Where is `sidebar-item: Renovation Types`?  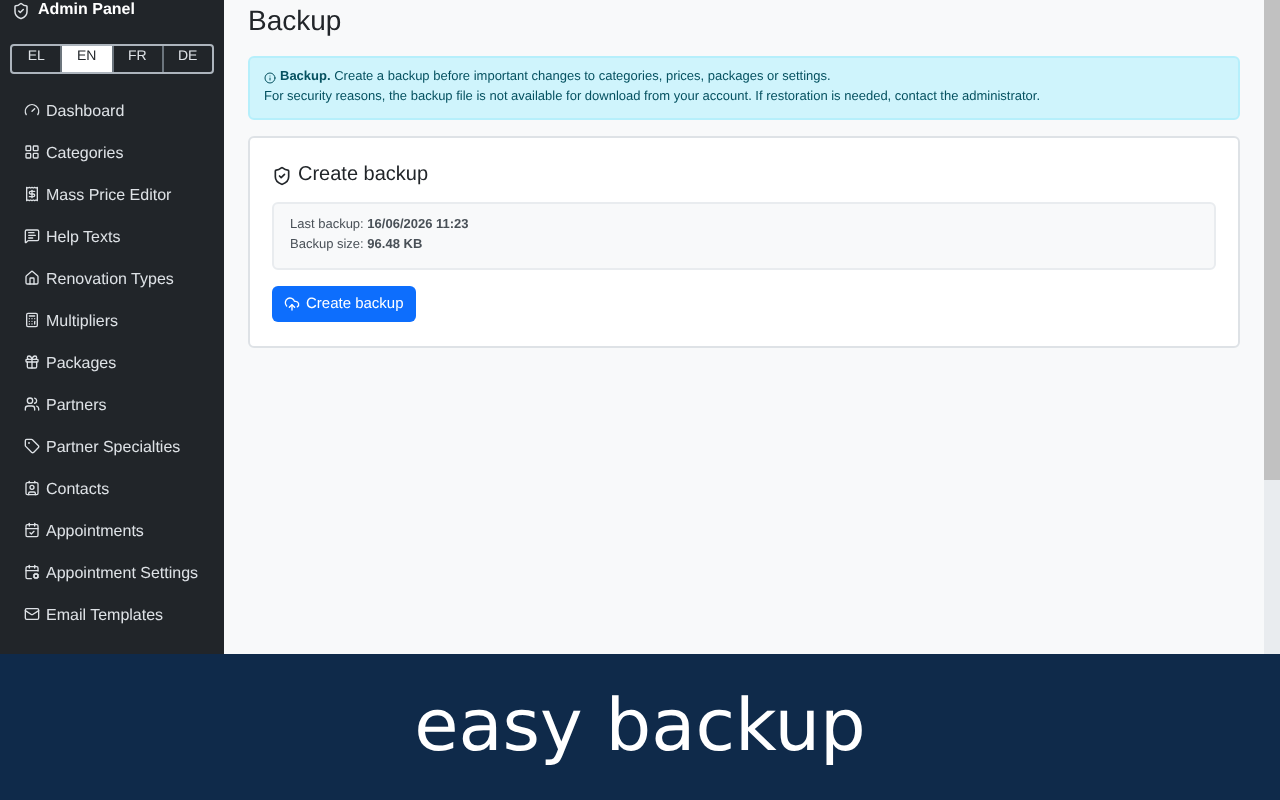
sidebar-item: Renovation Types is located at coordinates (112, 279).